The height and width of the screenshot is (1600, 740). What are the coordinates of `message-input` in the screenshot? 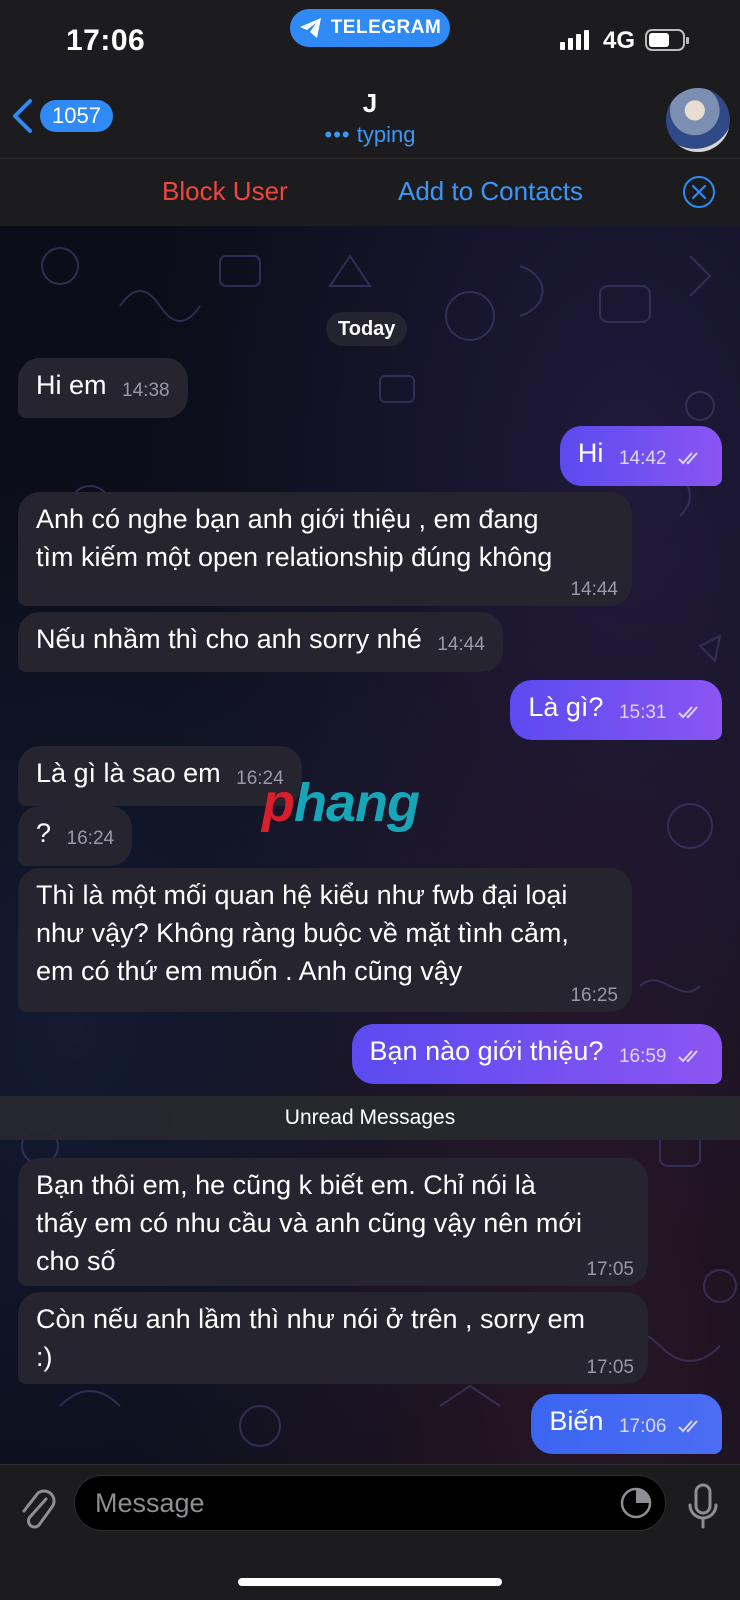 It's located at (345, 1503).